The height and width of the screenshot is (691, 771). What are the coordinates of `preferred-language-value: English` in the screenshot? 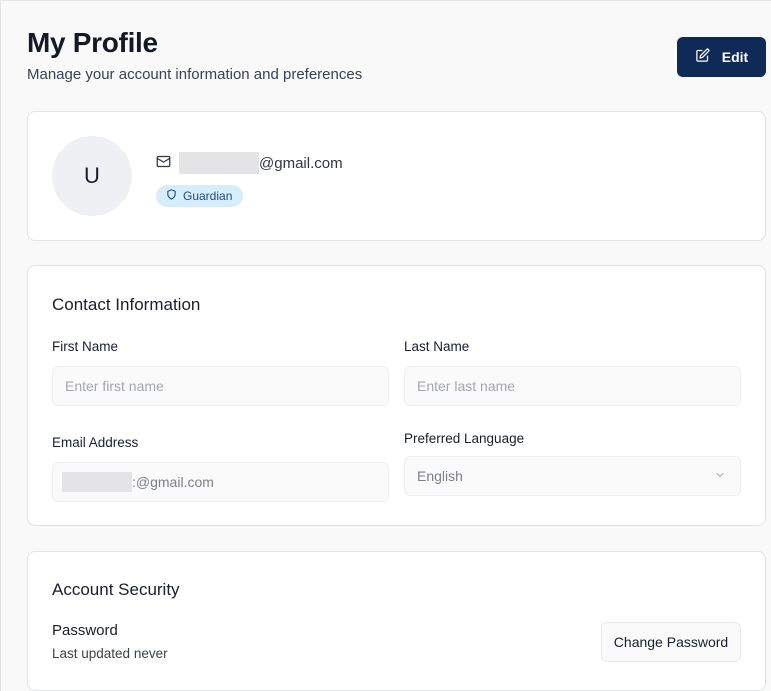 It's located at (440, 476).